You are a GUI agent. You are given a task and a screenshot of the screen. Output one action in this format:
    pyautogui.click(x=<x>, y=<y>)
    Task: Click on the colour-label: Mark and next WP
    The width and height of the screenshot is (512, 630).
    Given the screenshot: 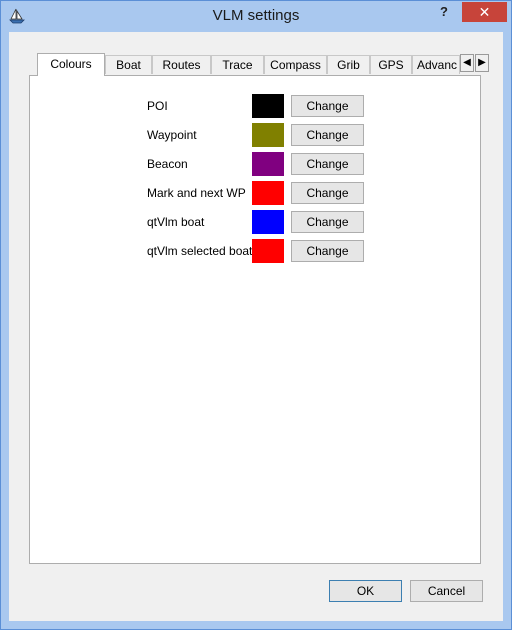 What is the action you would take?
    pyautogui.click(x=196, y=193)
    